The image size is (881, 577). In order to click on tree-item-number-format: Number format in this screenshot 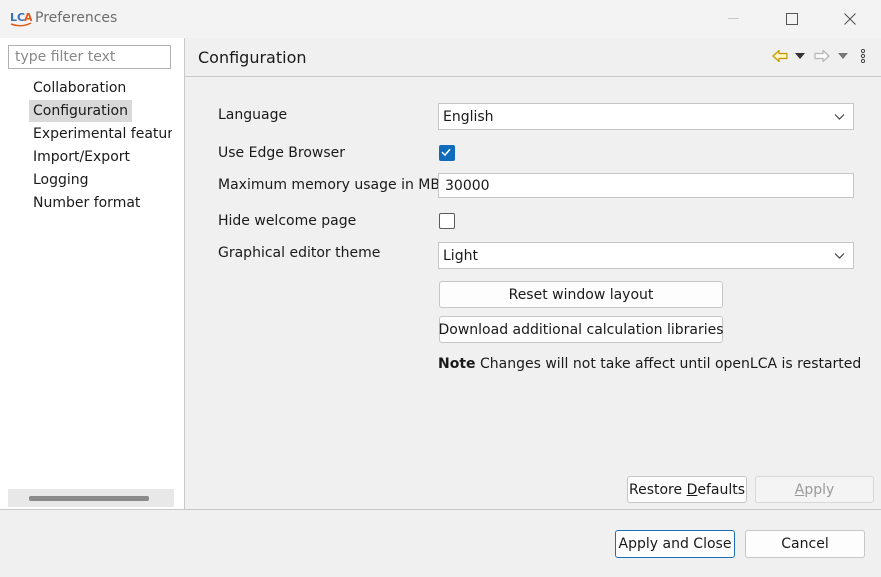, I will do `click(86, 203)`.